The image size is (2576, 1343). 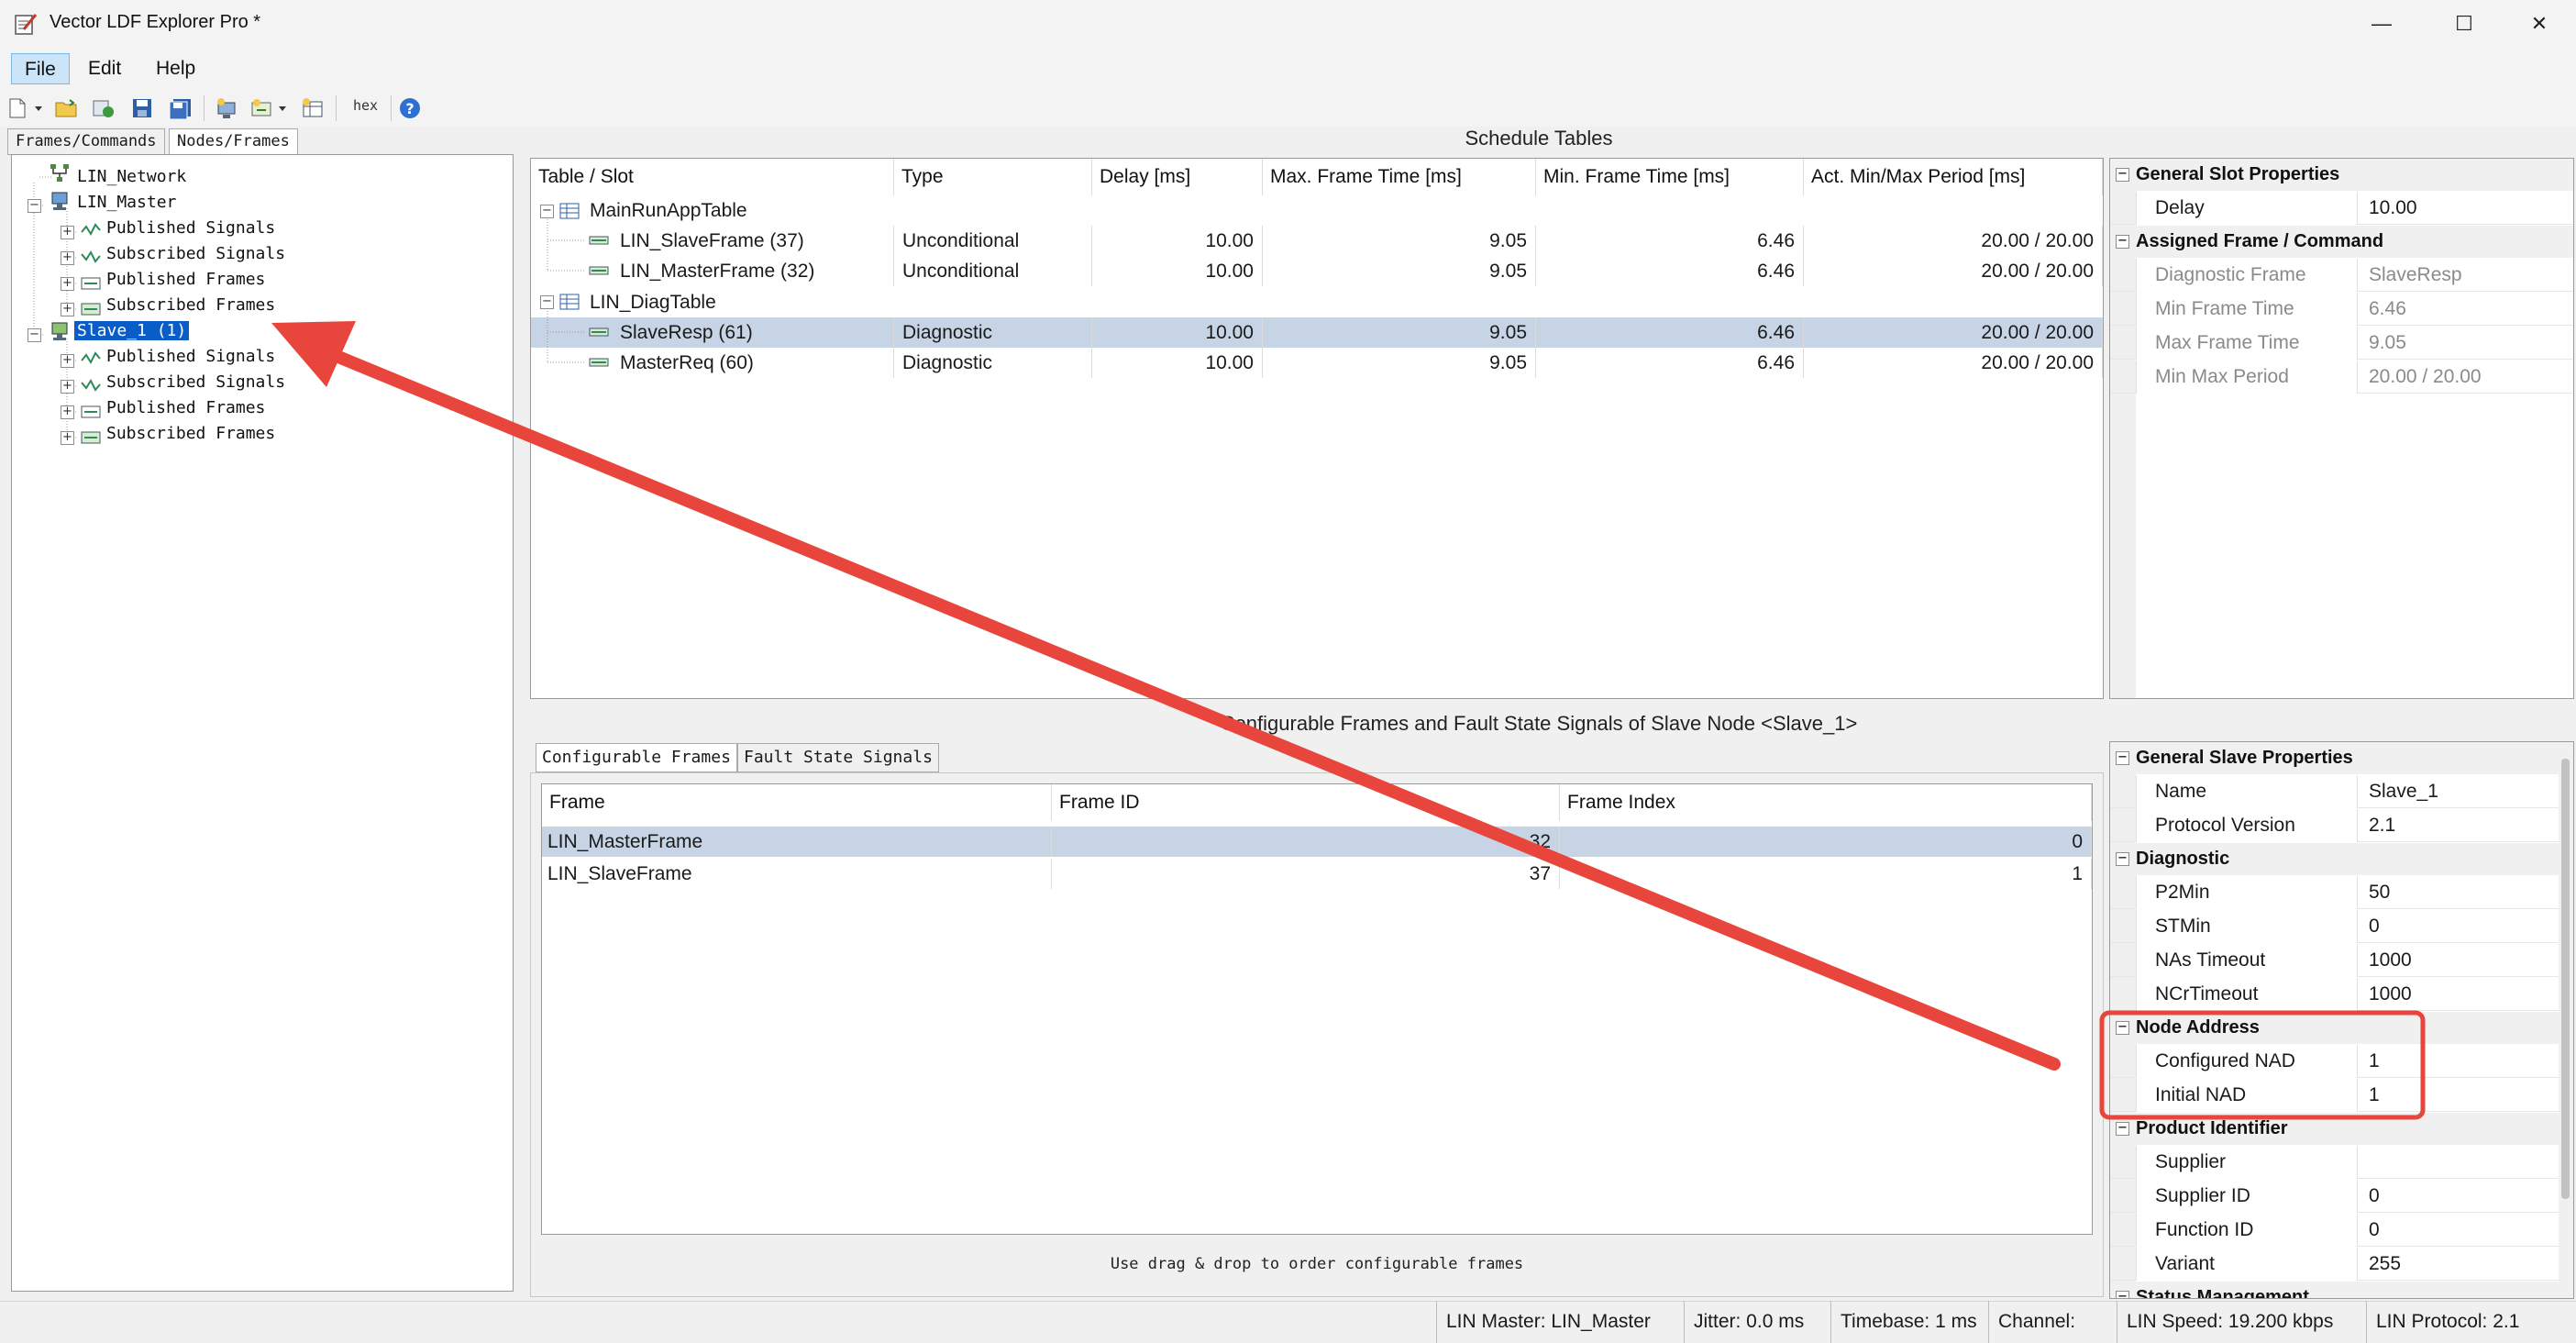 I want to click on category-product-identifier: − Product Identifier, so click(x=2341, y=1129).